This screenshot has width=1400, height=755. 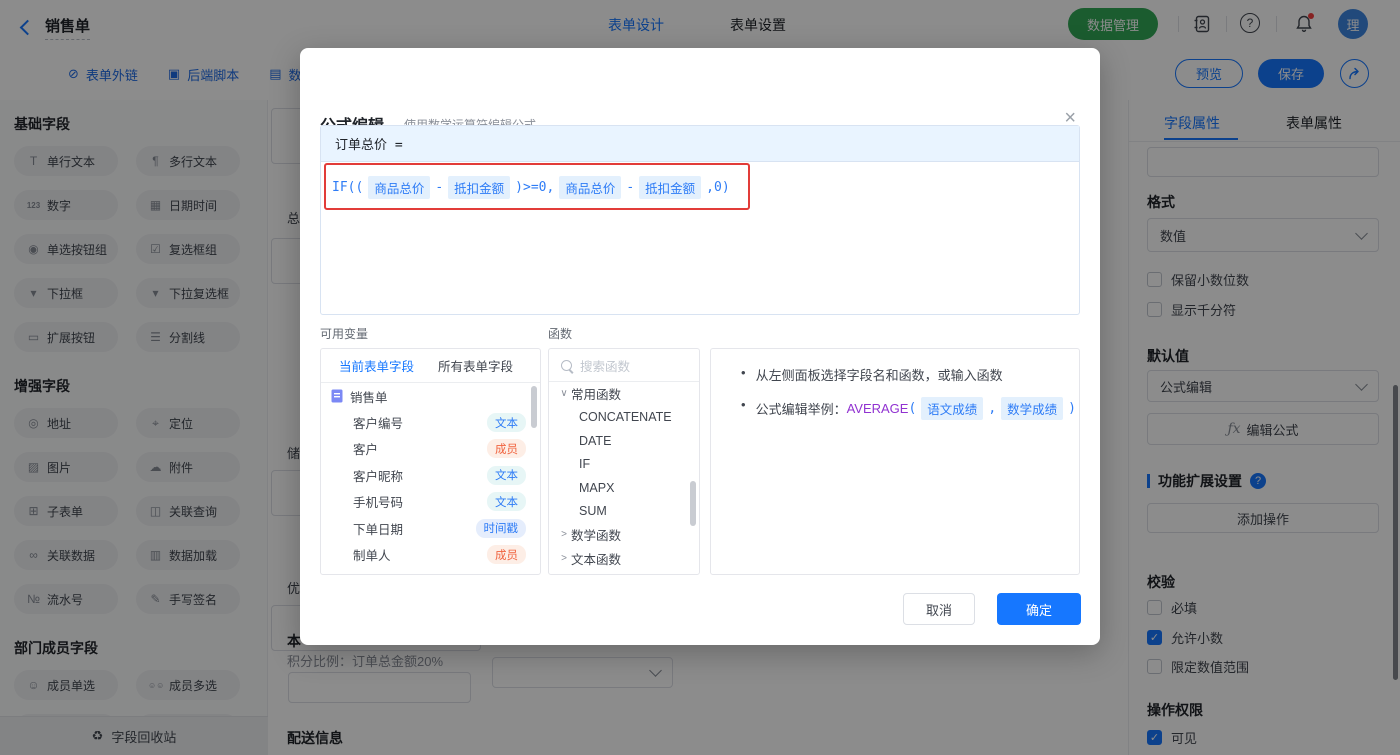 What do you see at coordinates (879, 375) in the screenshot?
I see `help-text: 从左侧面板选择字段名和函数，或输入函数` at bounding box center [879, 375].